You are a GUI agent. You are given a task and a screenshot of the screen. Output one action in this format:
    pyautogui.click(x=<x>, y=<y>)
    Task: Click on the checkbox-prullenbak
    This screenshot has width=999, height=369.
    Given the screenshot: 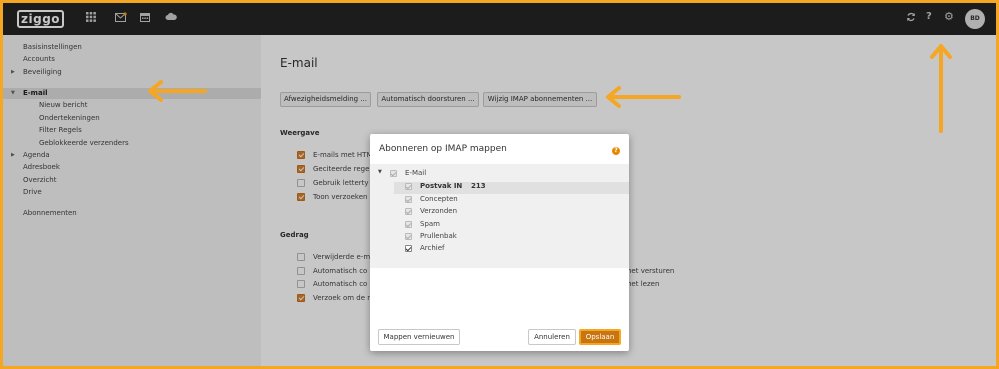 What is the action you would take?
    pyautogui.click(x=408, y=236)
    